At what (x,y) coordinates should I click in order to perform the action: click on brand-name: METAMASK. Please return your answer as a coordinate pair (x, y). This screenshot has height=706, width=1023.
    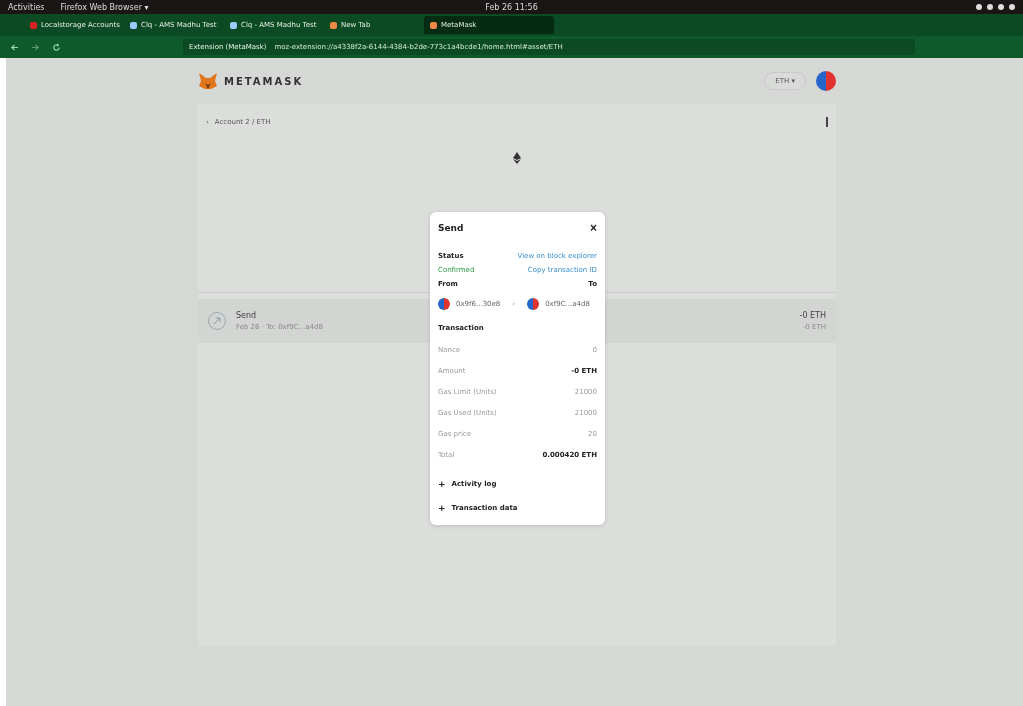
    Looking at the image, I should click on (264, 81).